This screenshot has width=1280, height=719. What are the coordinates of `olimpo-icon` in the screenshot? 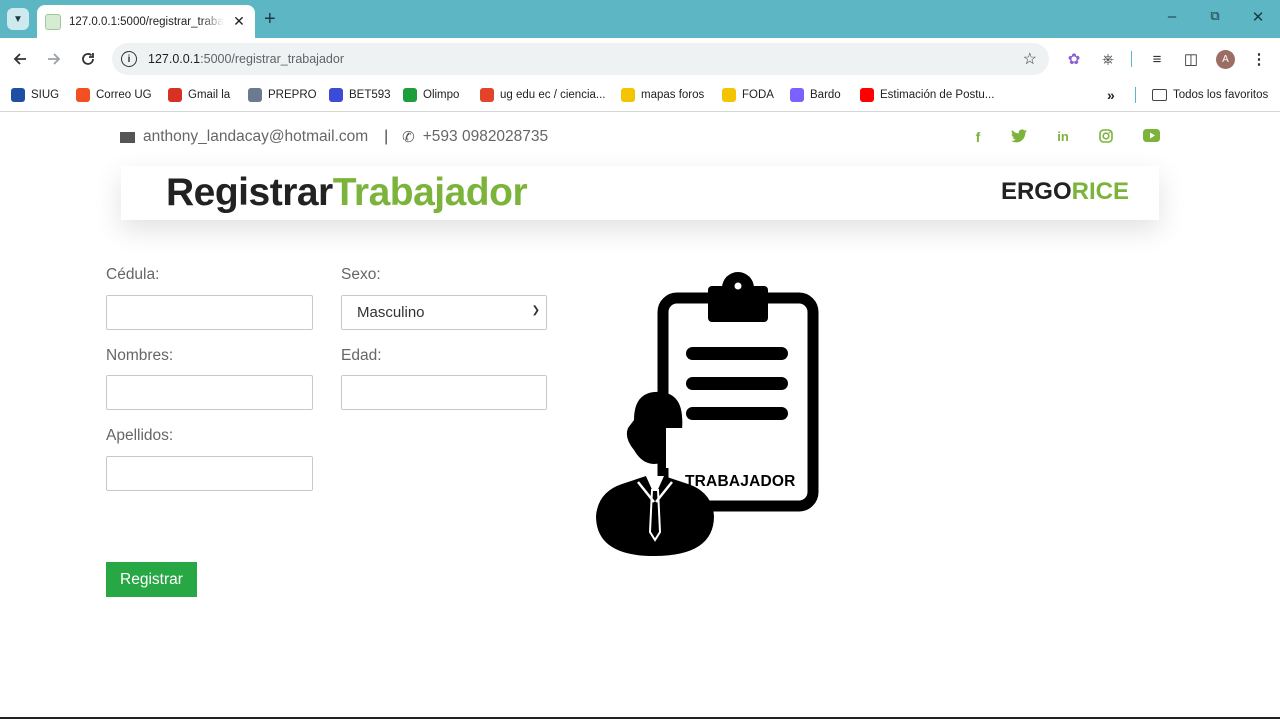 It's located at (410, 95).